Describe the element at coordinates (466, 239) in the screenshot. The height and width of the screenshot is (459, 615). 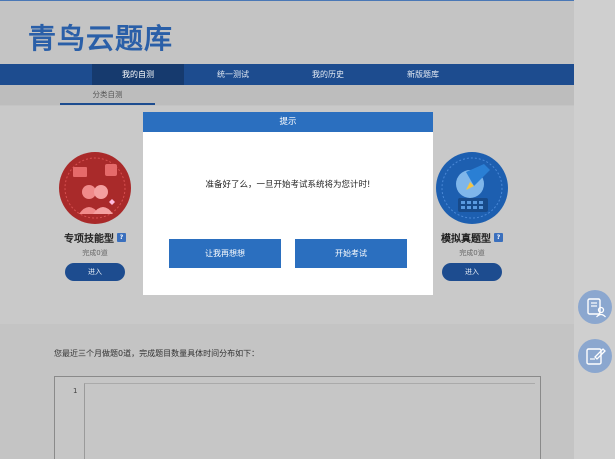
I see `card-title-mock-exam: 模拟真题型` at that location.